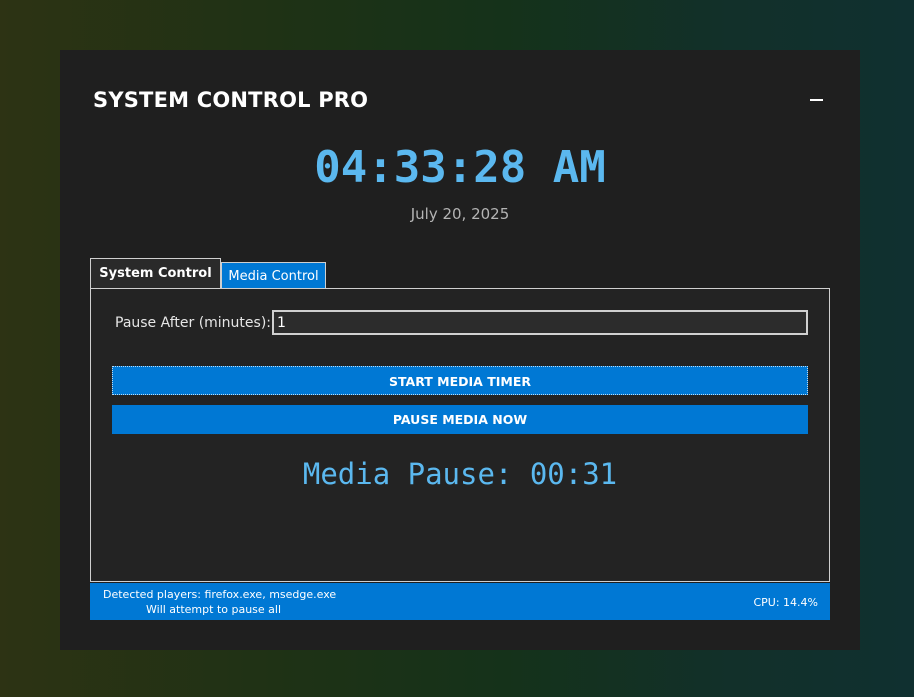  I want to click on pause-after-input, so click(540, 322).